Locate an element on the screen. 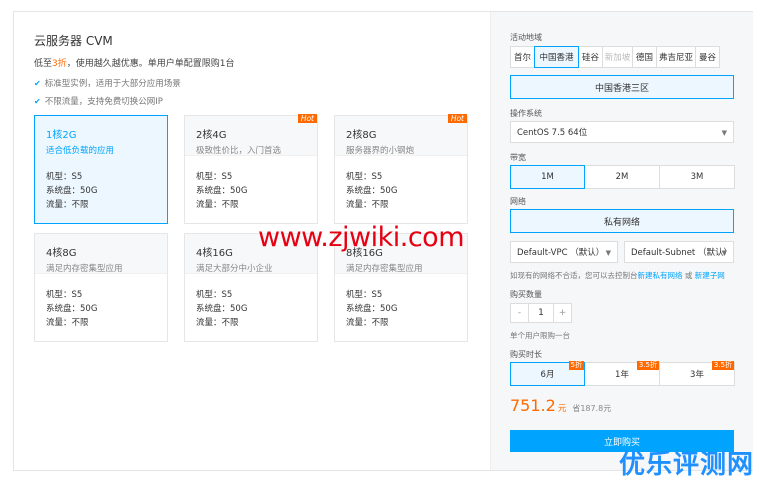  bandwidth-option-1m: 1M is located at coordinates (547, 177).